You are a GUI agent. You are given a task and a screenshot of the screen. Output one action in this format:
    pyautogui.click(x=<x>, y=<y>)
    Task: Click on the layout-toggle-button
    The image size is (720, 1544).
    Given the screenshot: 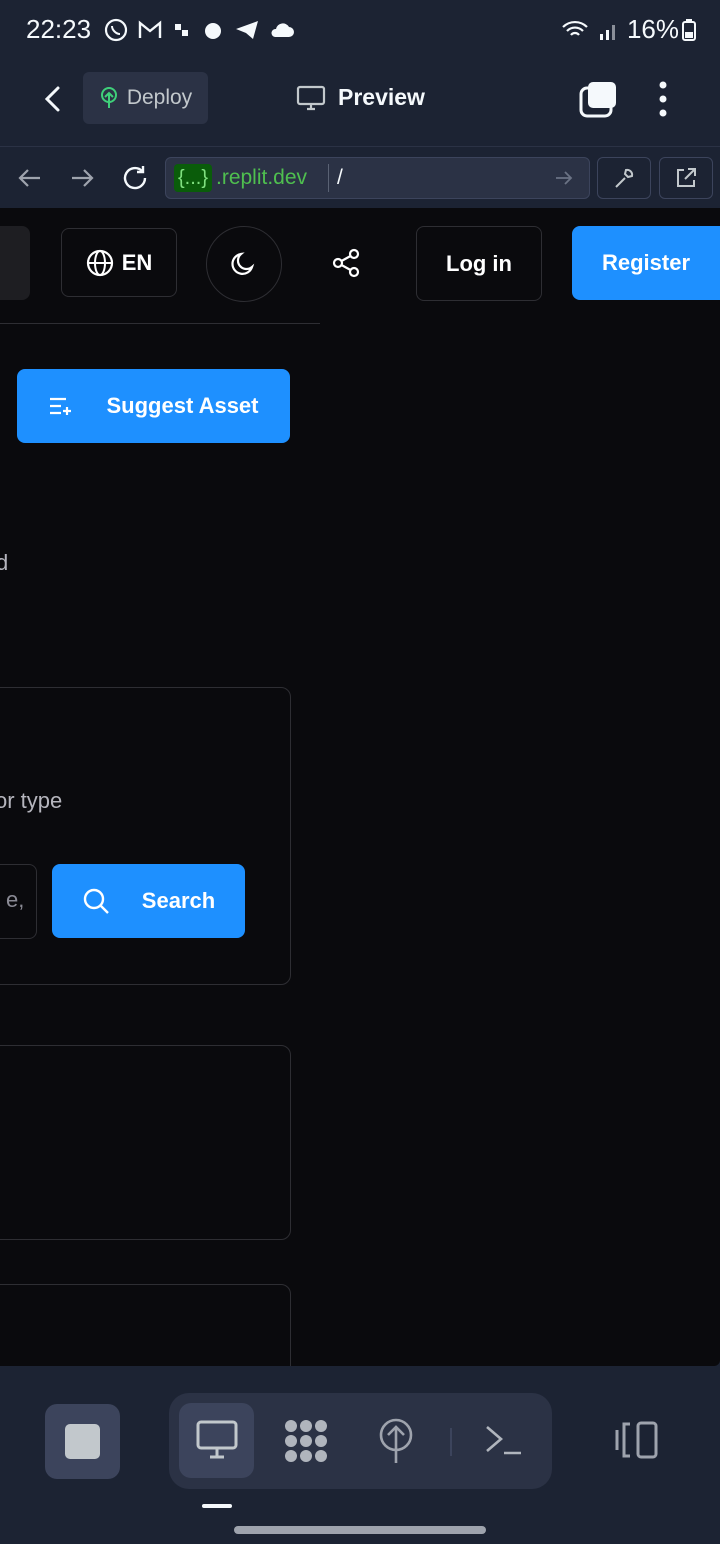 What is the action you would take?
    pyautogui.click(x=637, y=1440)
    